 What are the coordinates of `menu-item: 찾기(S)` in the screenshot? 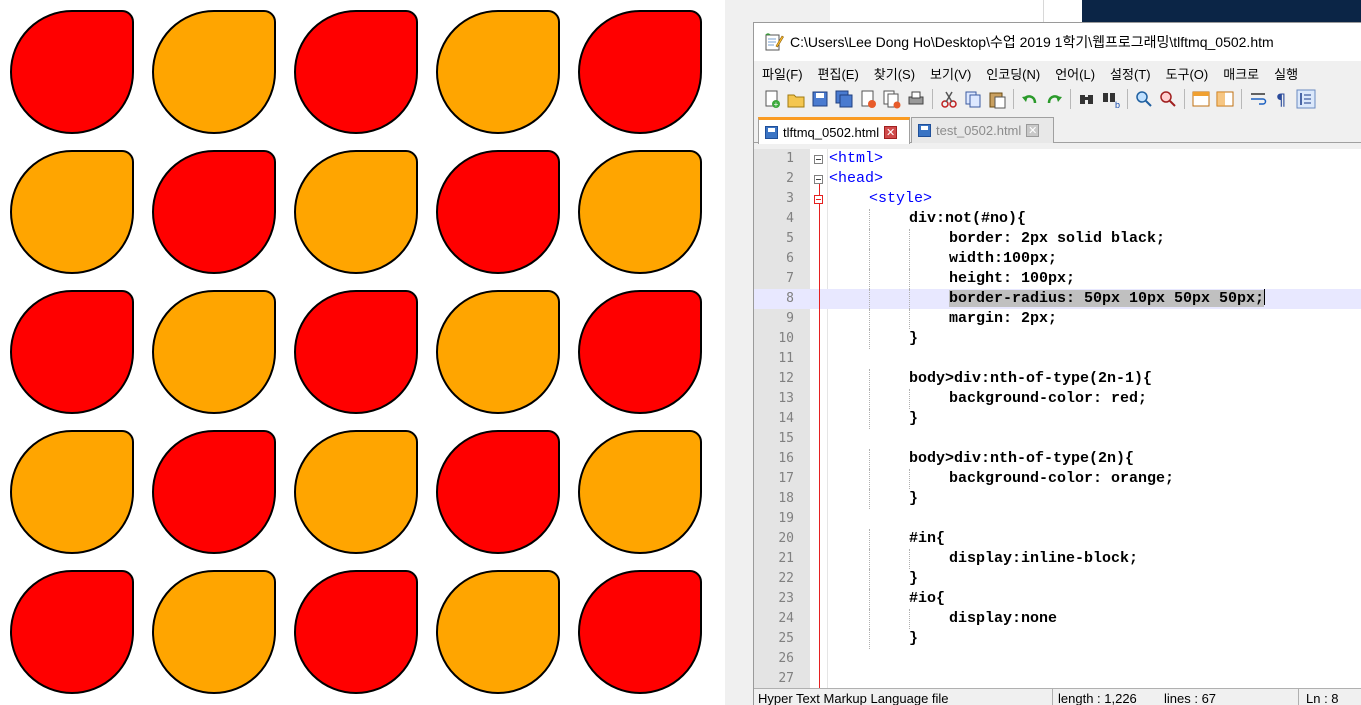 It's located at (894, 73).